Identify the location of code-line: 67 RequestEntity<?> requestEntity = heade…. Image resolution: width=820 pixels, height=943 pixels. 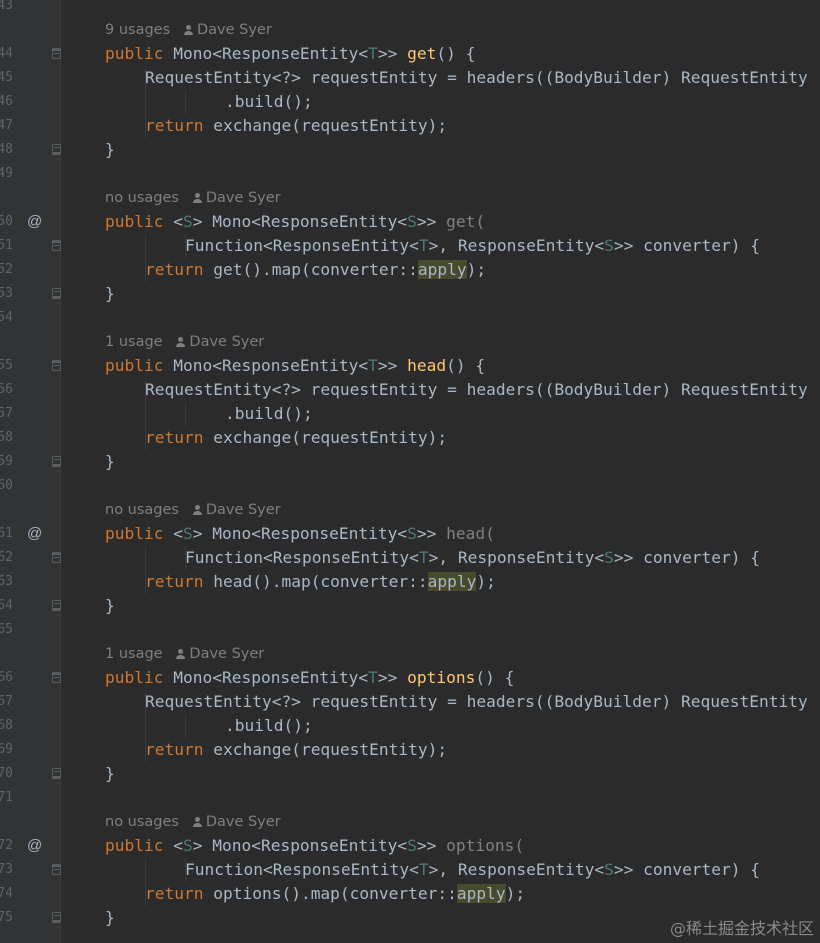
(410, 702).